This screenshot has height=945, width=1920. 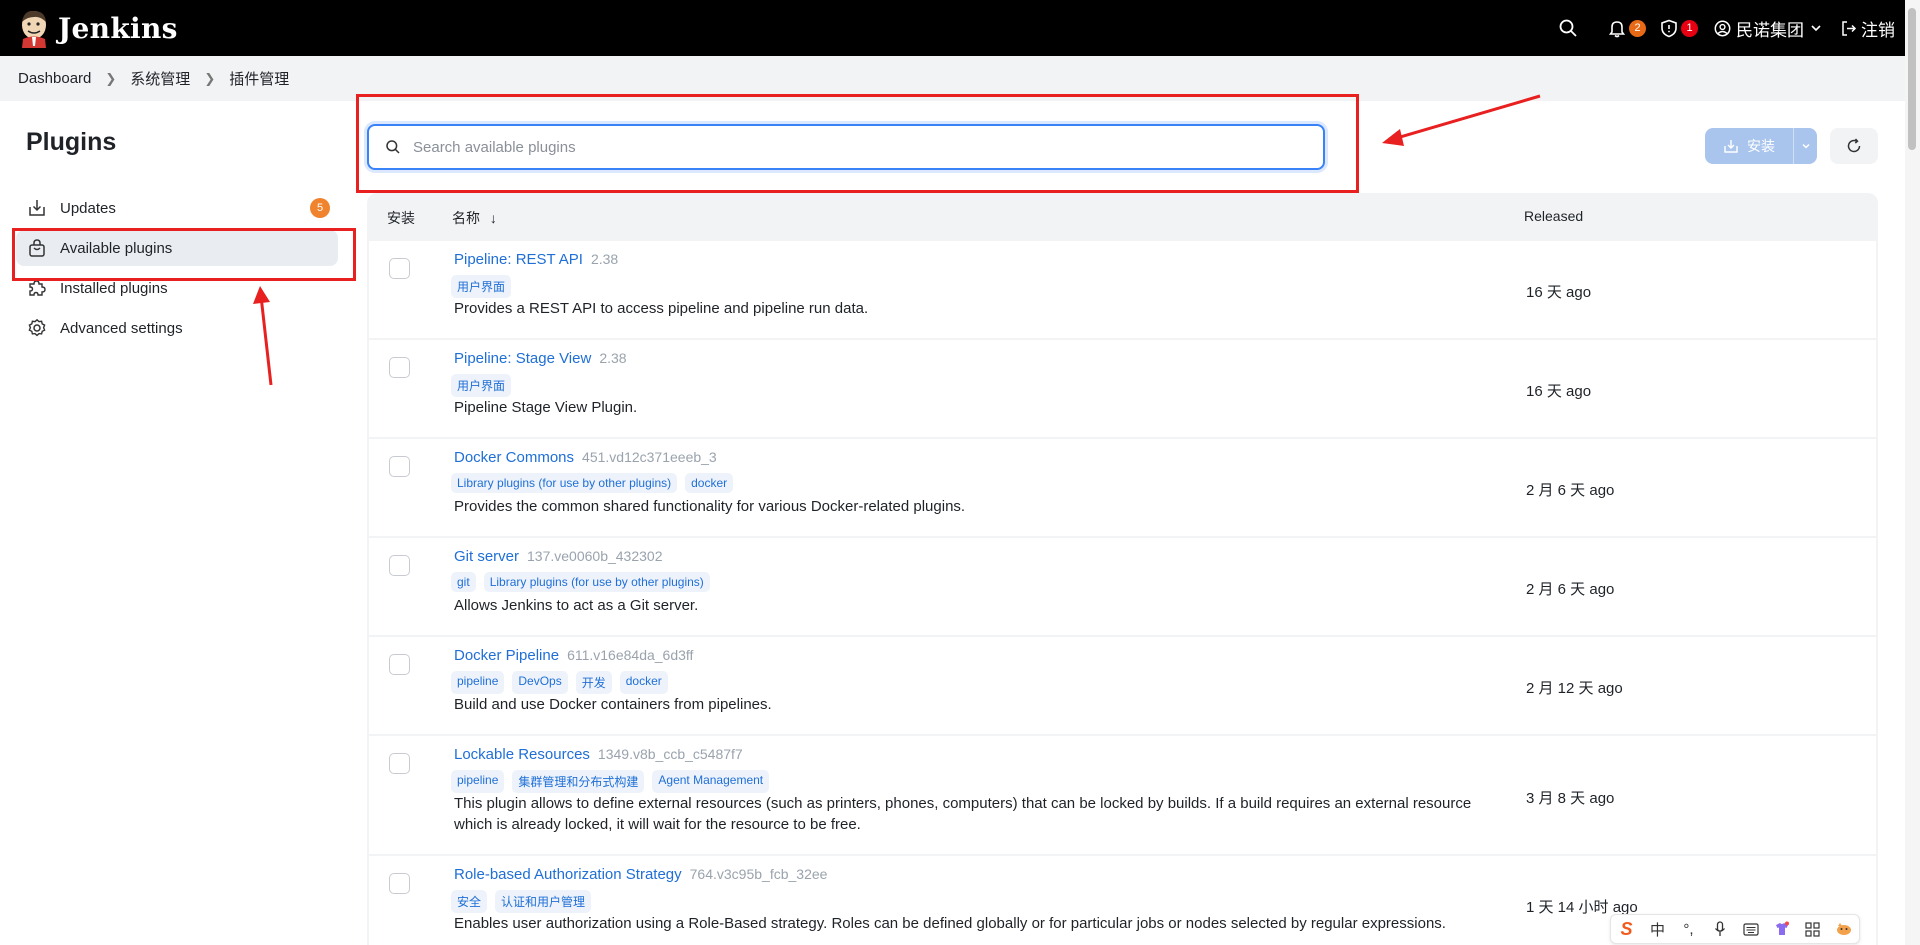 I want to click on ime-mode-toggle: 中, so click(x=1658, y=929).